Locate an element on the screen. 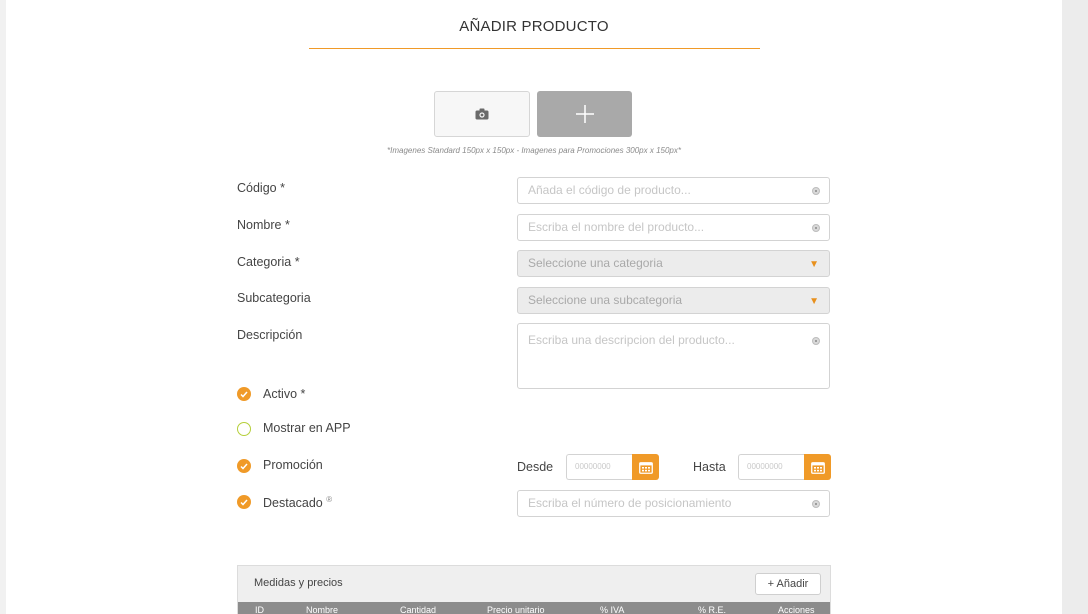 The image size is (1088, 614). descripcion-label: Descripción is located at coordinates (270, 335).